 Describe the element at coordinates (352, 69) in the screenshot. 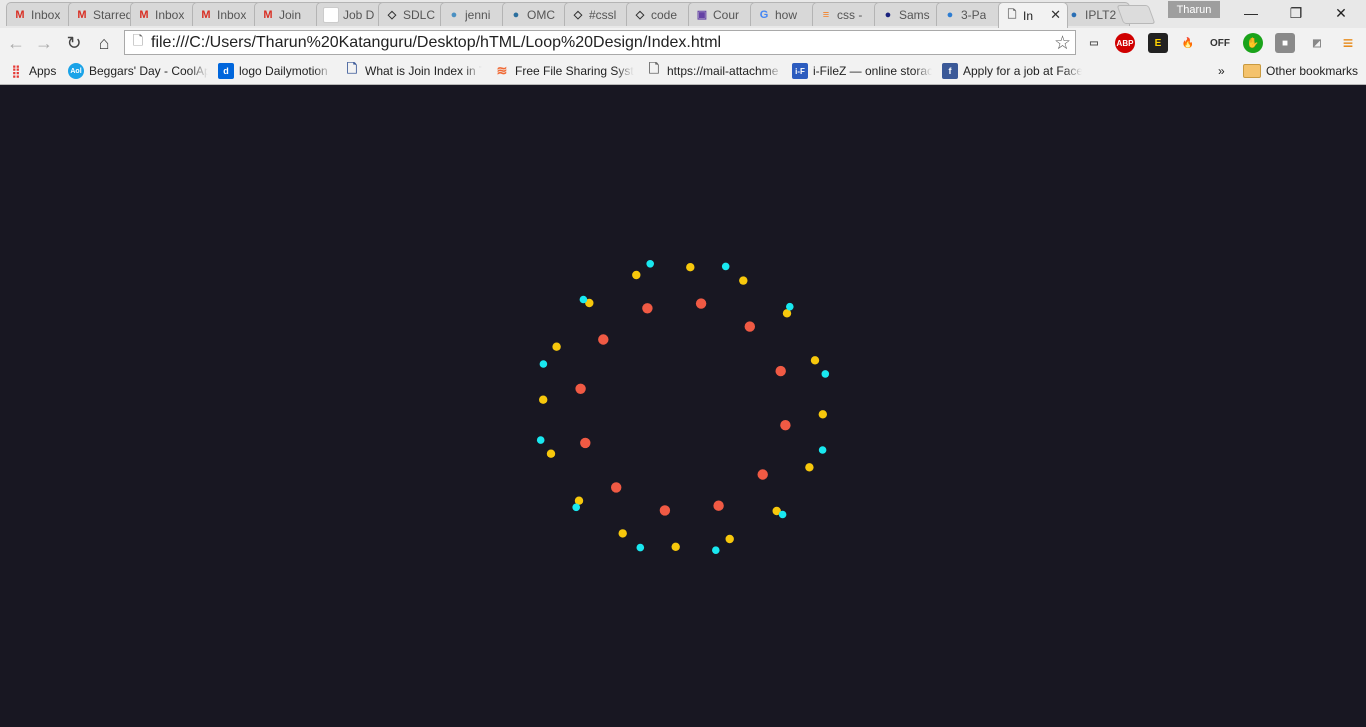

I see `document-icon: 🗋` at that location.